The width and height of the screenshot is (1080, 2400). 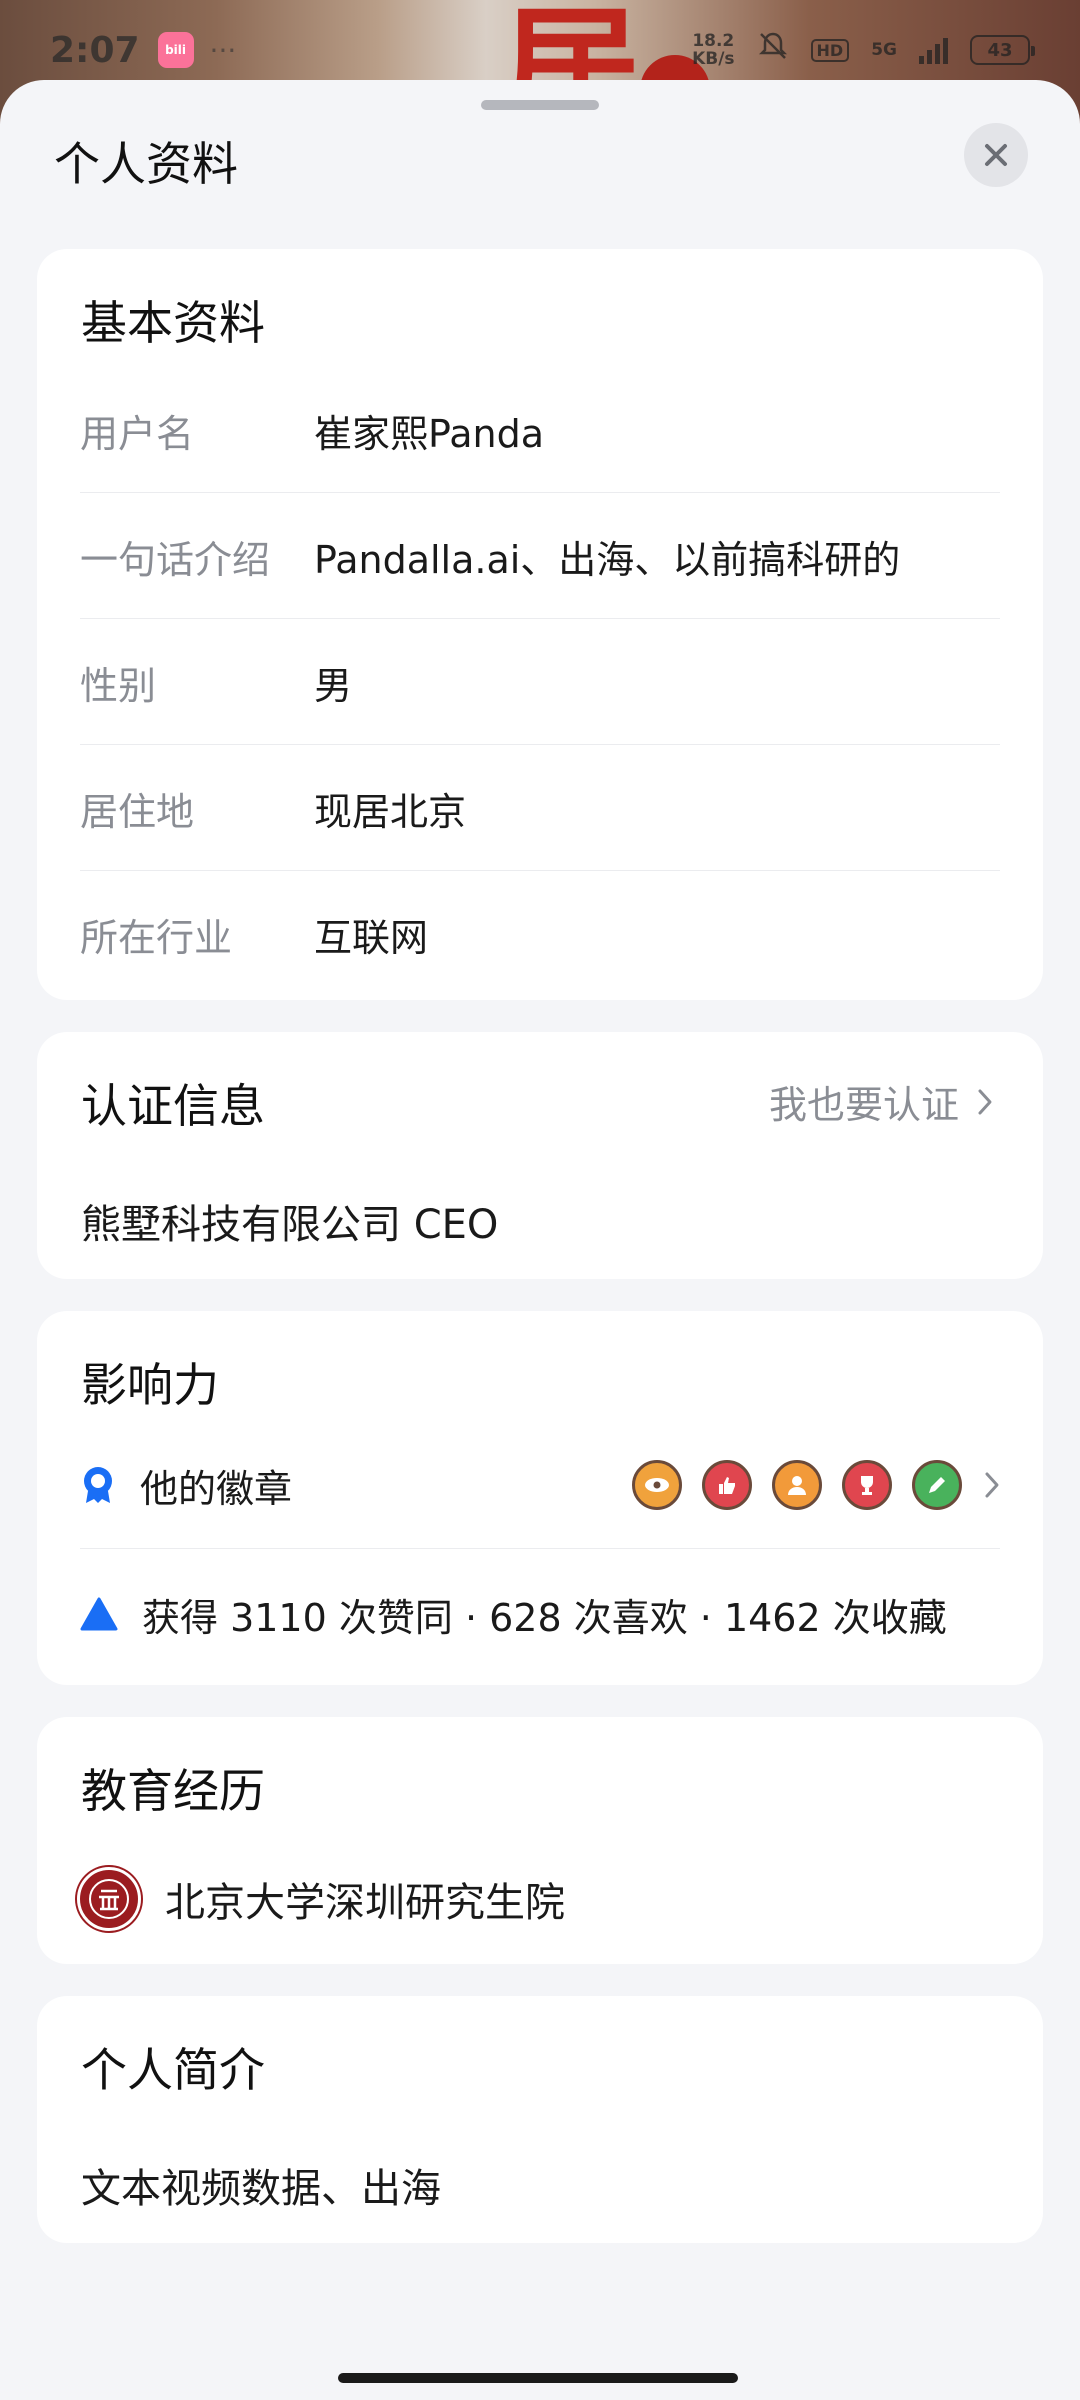 What do you see at coordinates (261, 2189) in the screenshot?
I see `bio-text: 文本视频数据、出海` at bounding box center [261, 2189].